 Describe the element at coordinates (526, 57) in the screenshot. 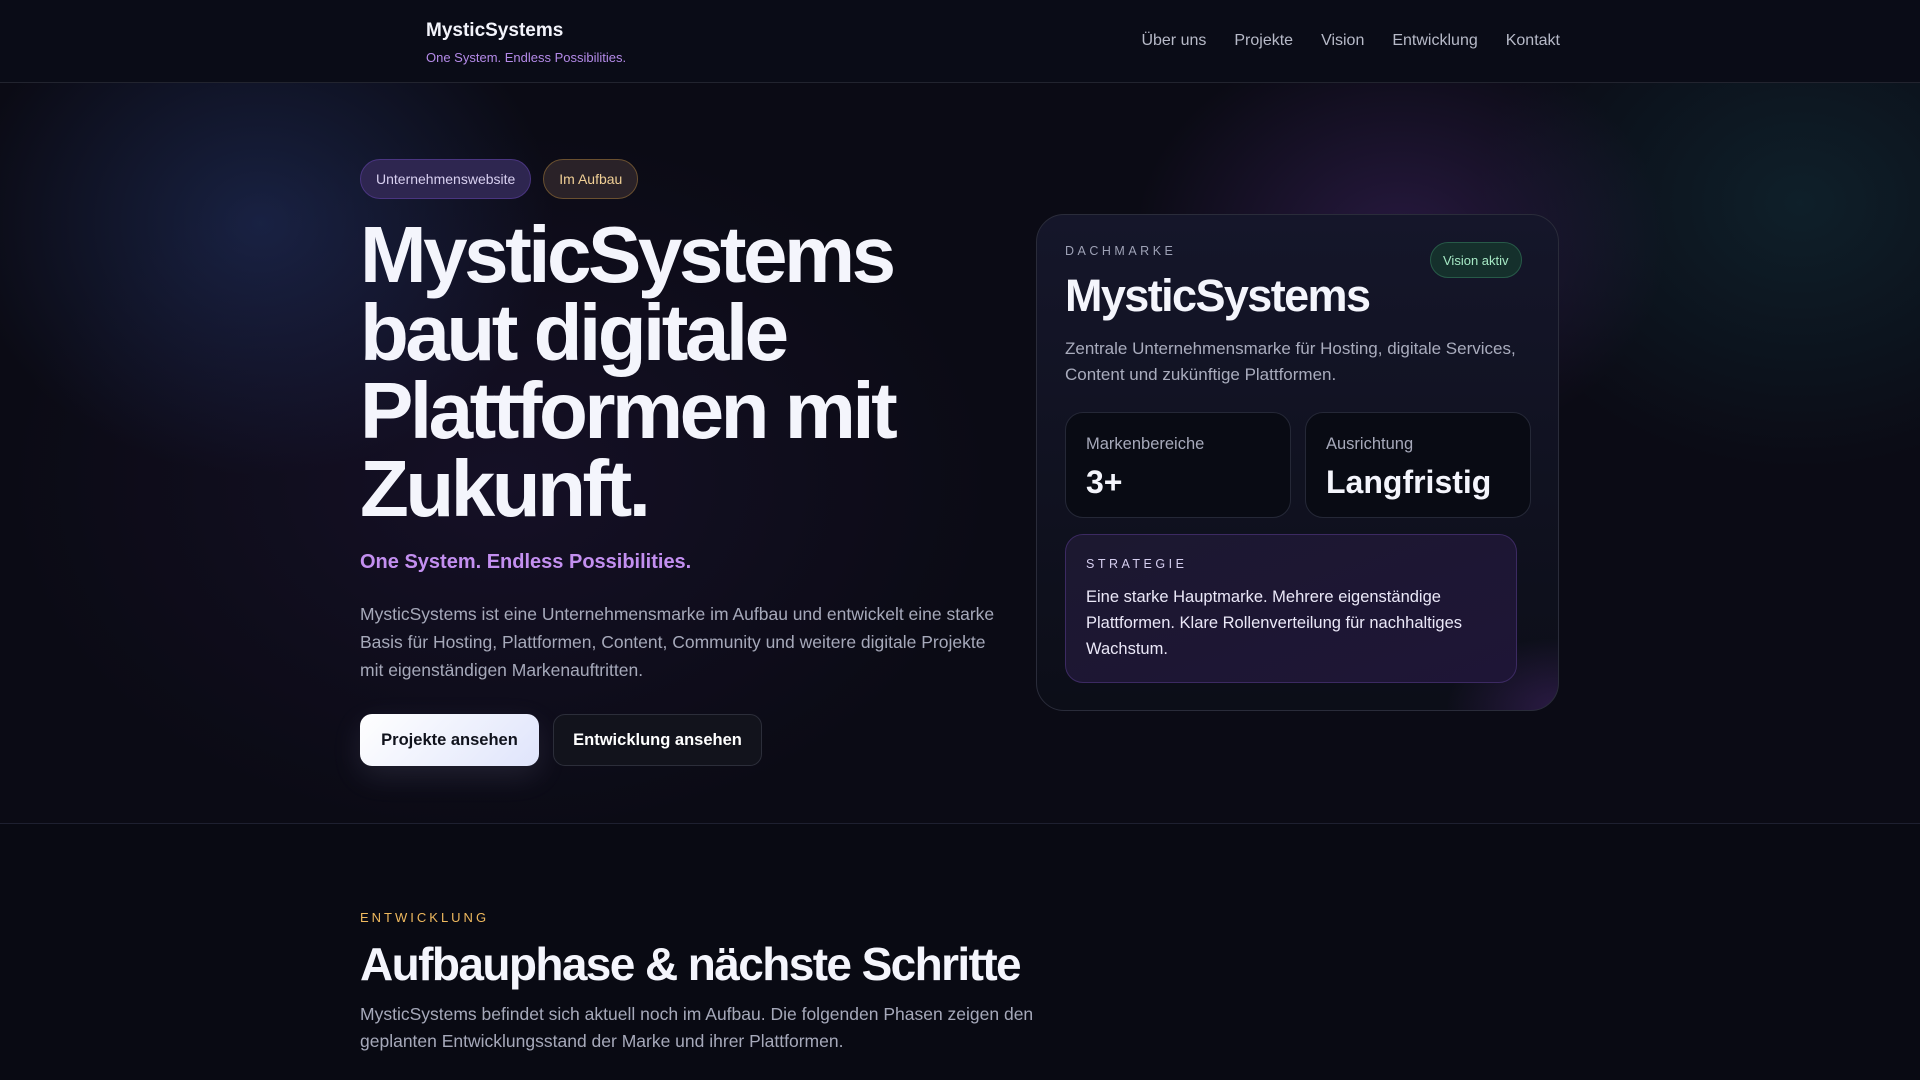

I see `logo-tagline: One System. Endless Possibilities.` at that location.